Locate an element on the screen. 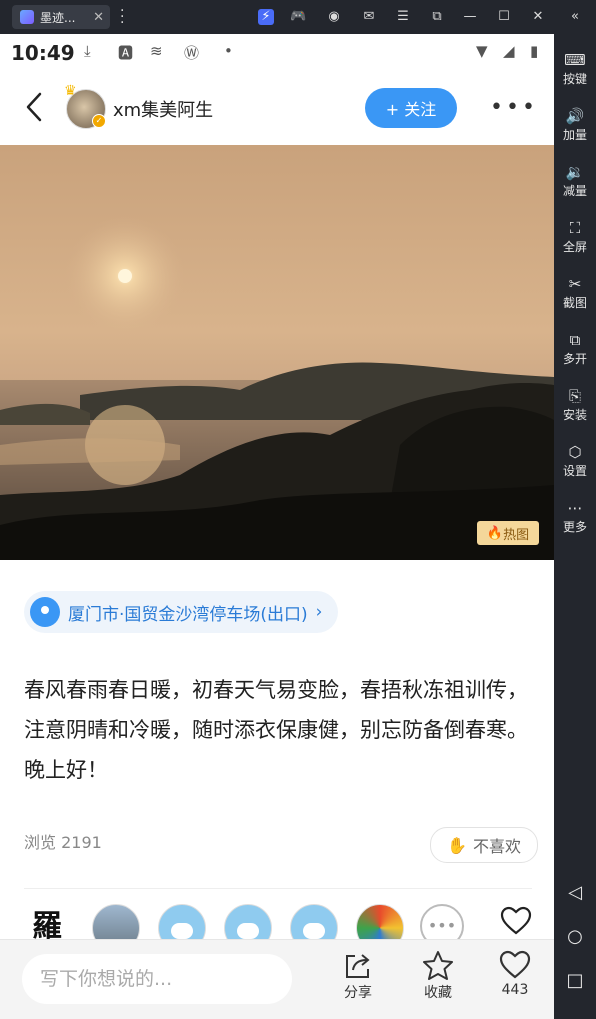  minimize-icon: — is located at coordinates (470, 17).